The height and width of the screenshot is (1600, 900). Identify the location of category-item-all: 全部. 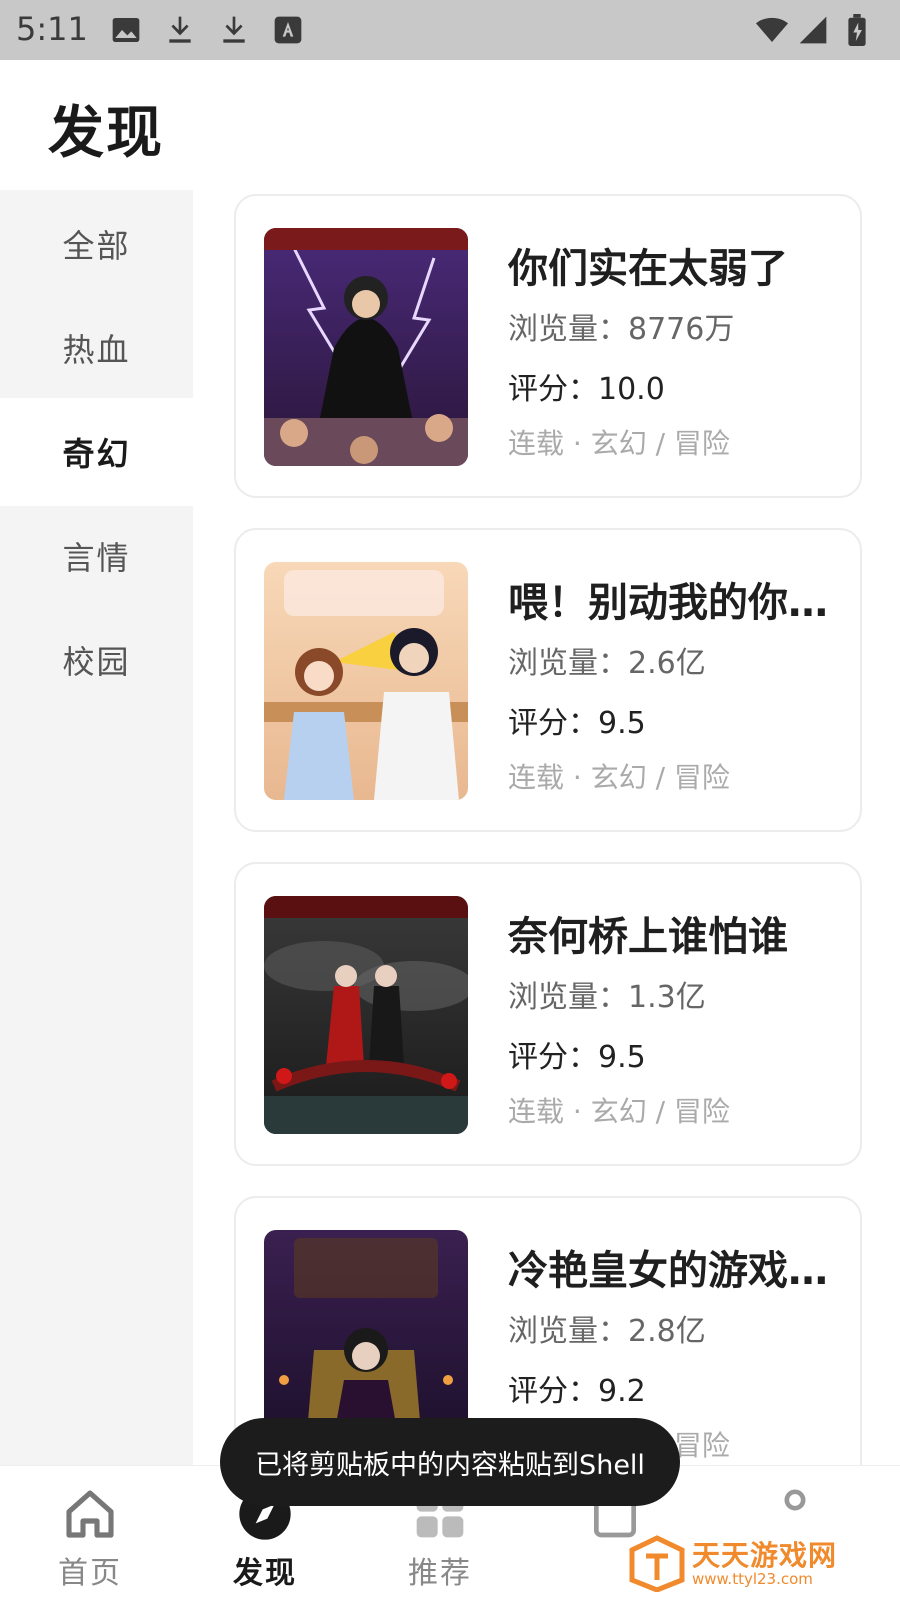
(96, 244).